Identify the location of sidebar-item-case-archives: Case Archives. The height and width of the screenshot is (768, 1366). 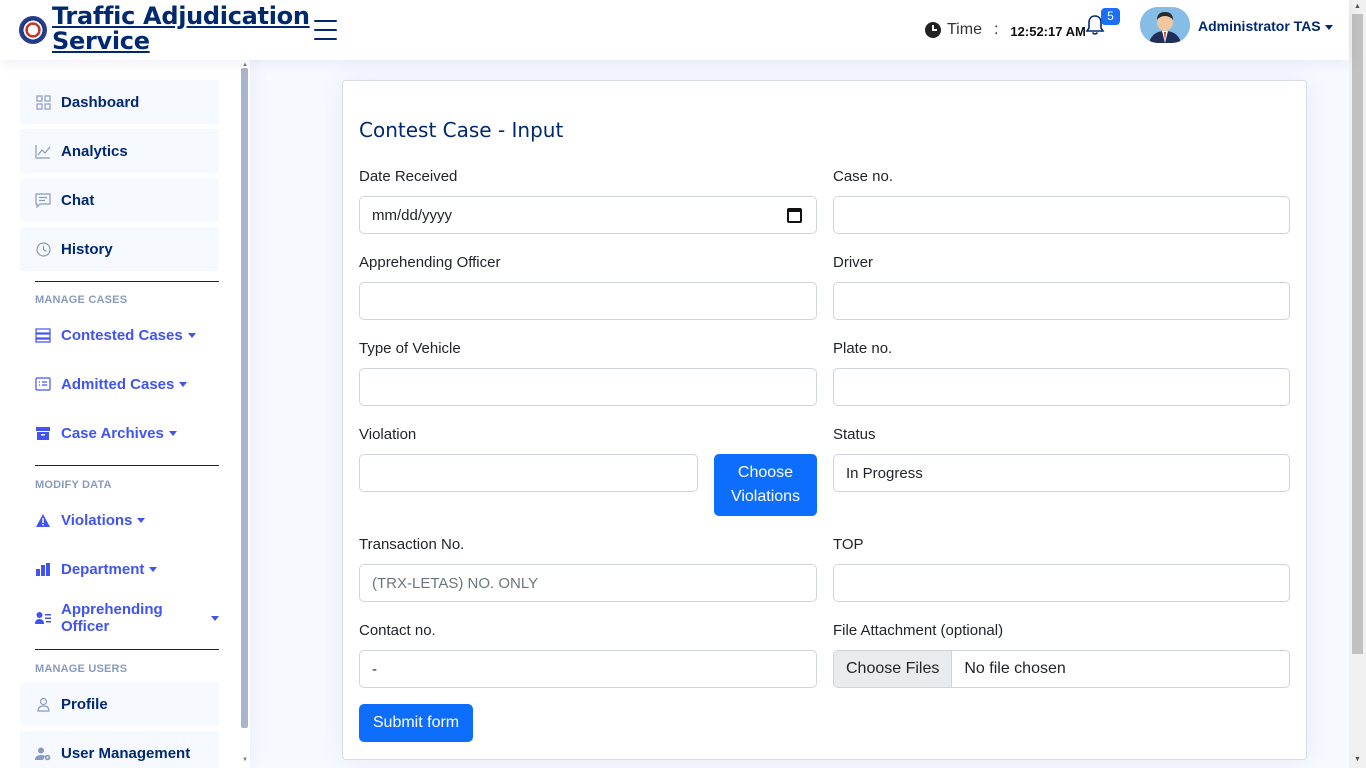
(119, 433).